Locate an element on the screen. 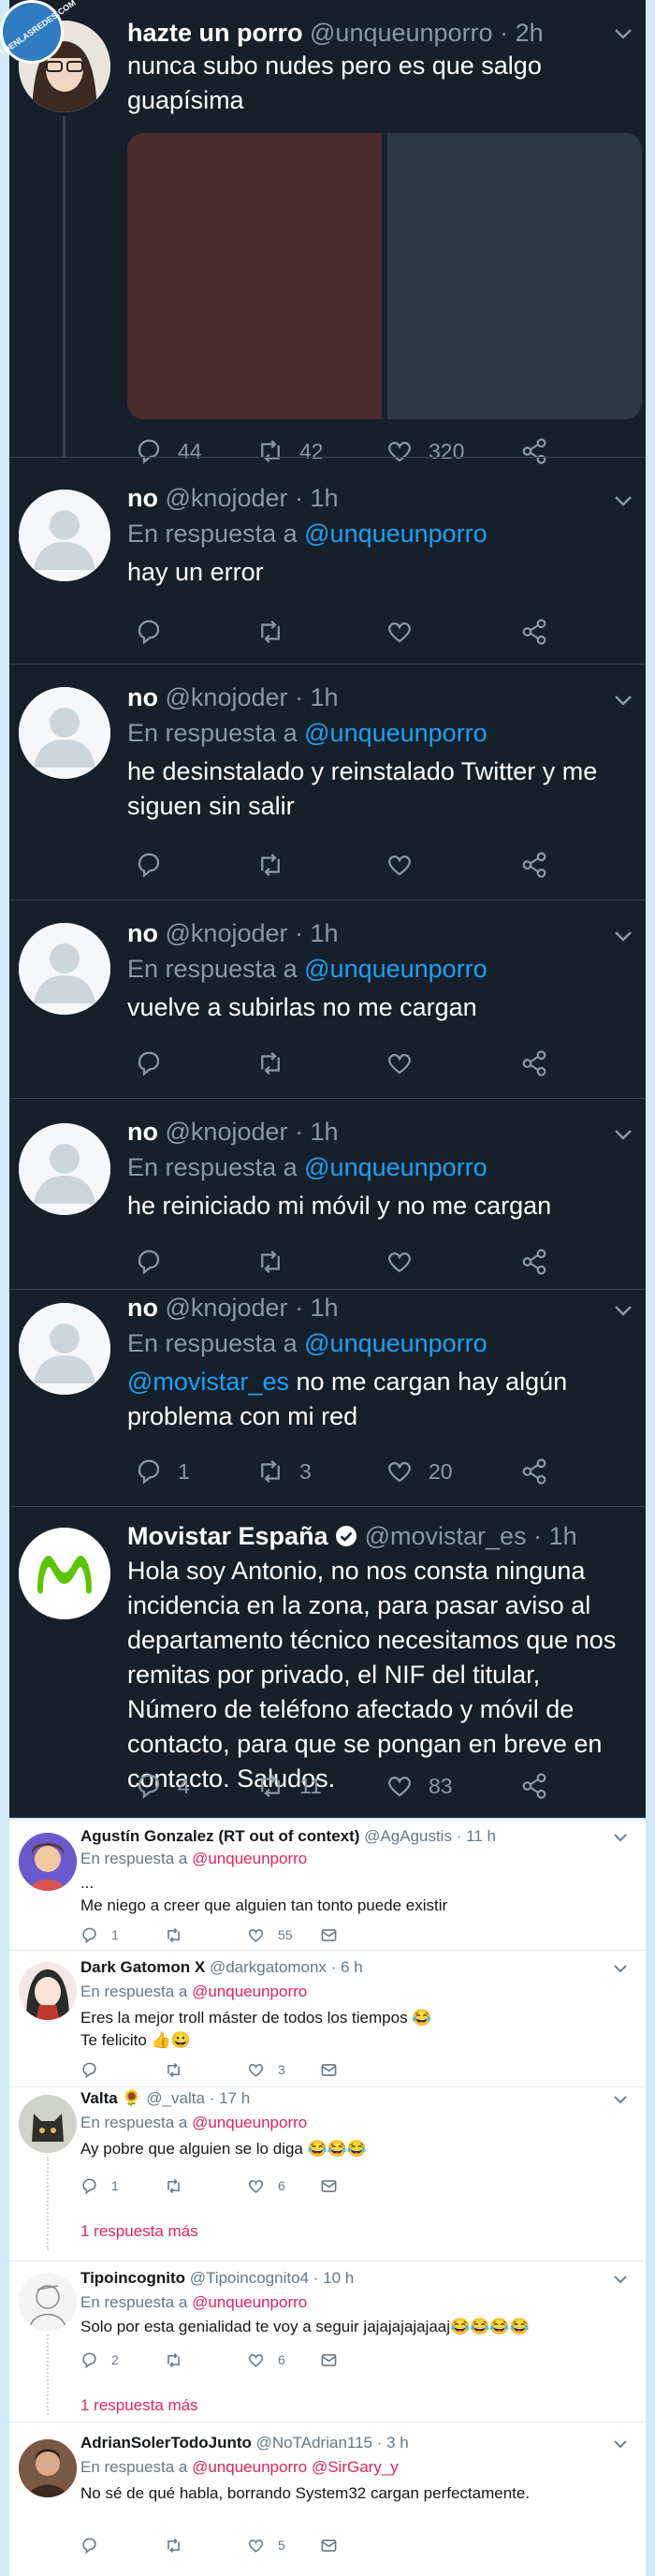  author-handle: @_valta is located at coordinates (175, 2098).